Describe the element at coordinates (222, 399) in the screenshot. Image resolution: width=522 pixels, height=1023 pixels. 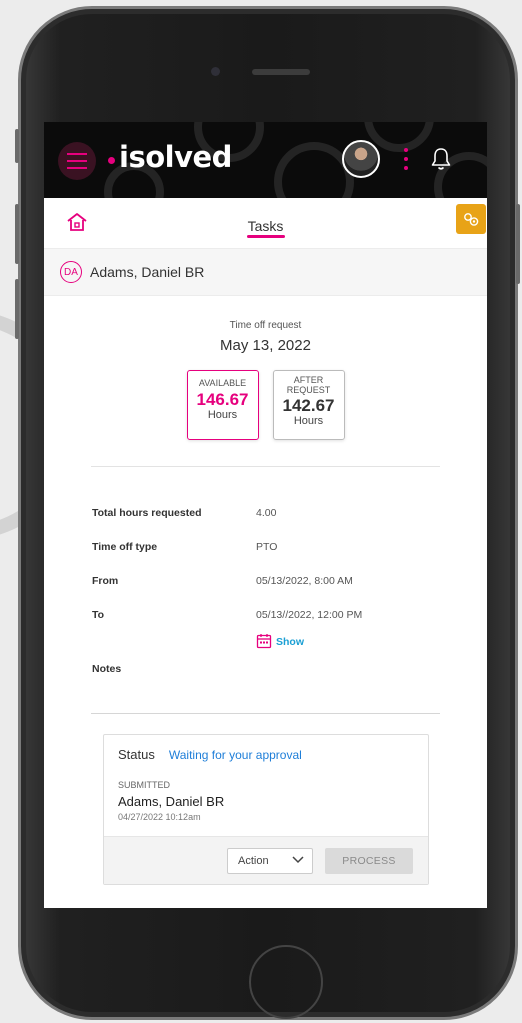
I see `available-value: 146.67` at that location.